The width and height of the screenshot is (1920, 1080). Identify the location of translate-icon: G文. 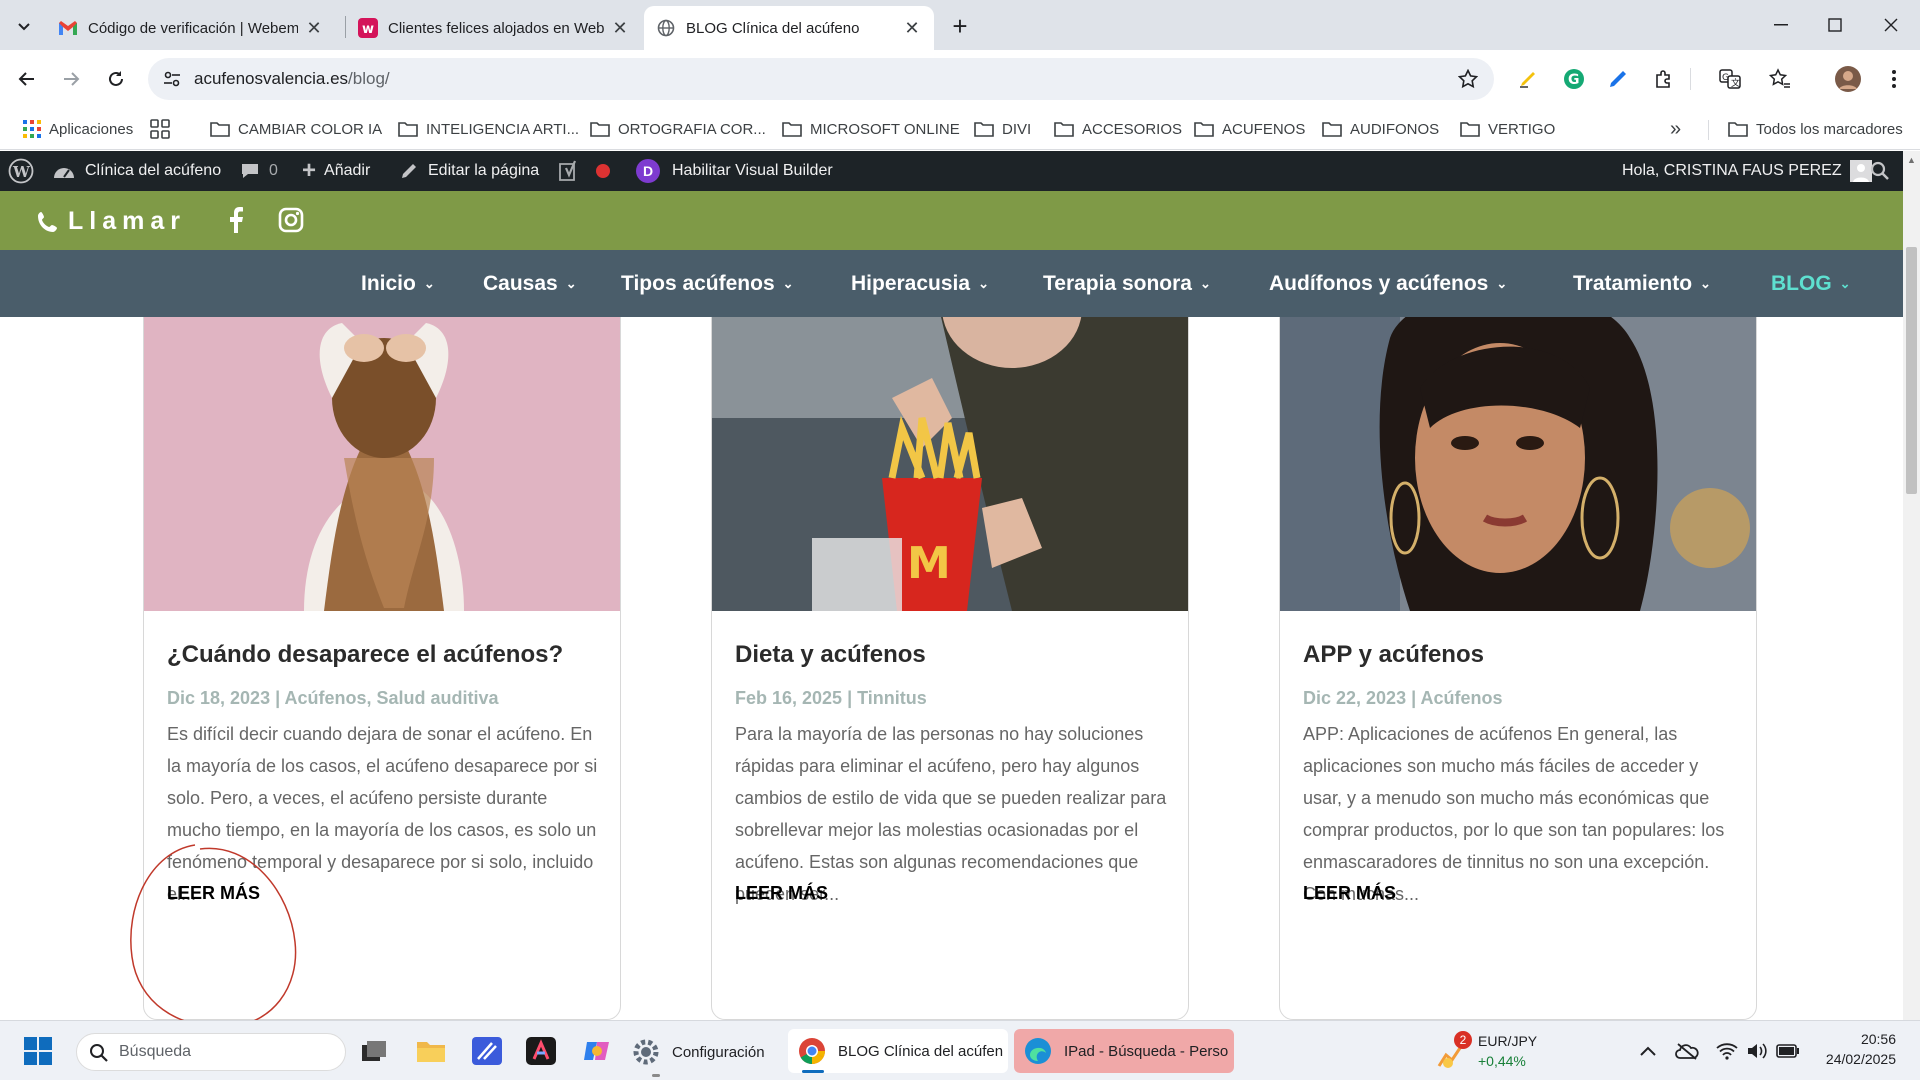
(1730, 79).